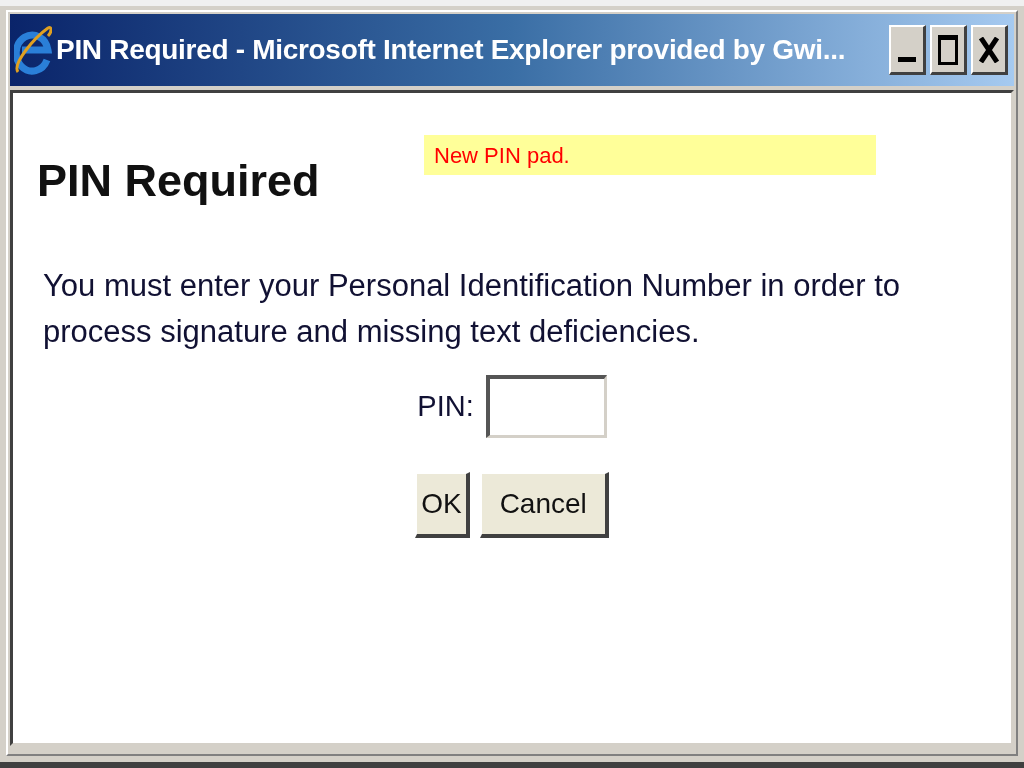 The image size is (1024, 768). I want to click on close-icon, so click(989, 49).